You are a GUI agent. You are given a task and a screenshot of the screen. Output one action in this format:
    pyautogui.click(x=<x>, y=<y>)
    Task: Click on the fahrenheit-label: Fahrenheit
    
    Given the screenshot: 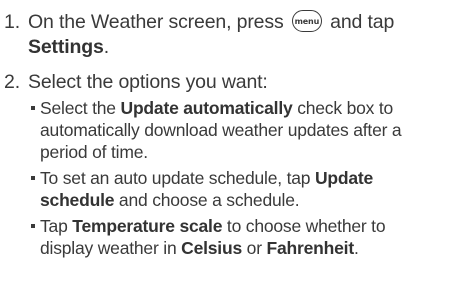 What is the action you would take?
    pyautogui.click(x=310, y=248)
    